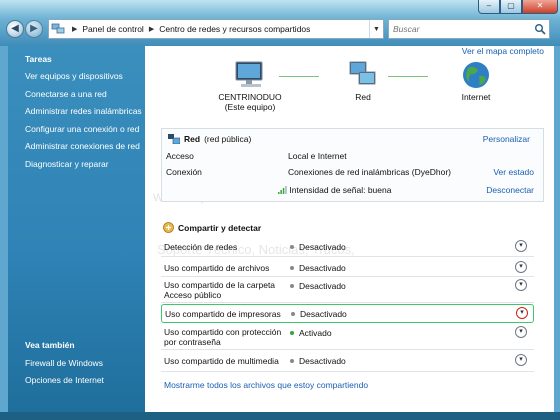  What do you see at coordinates (250, 107) in the screenshot?
I see `computer-this-label: (Este equipo)` at bounding box center [250, 107].